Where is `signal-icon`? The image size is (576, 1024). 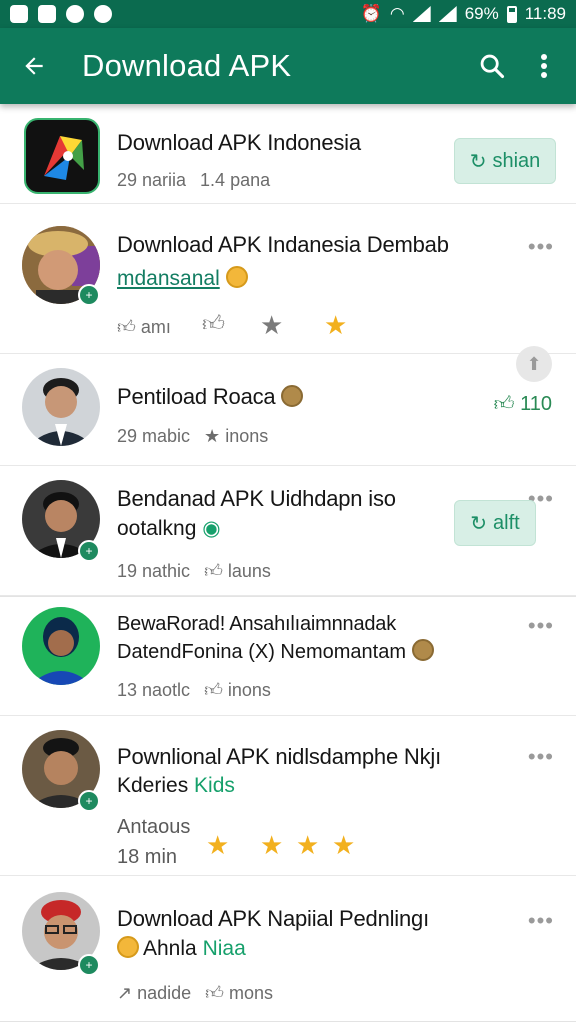 signal-icon is located at coordinates (421, 14).